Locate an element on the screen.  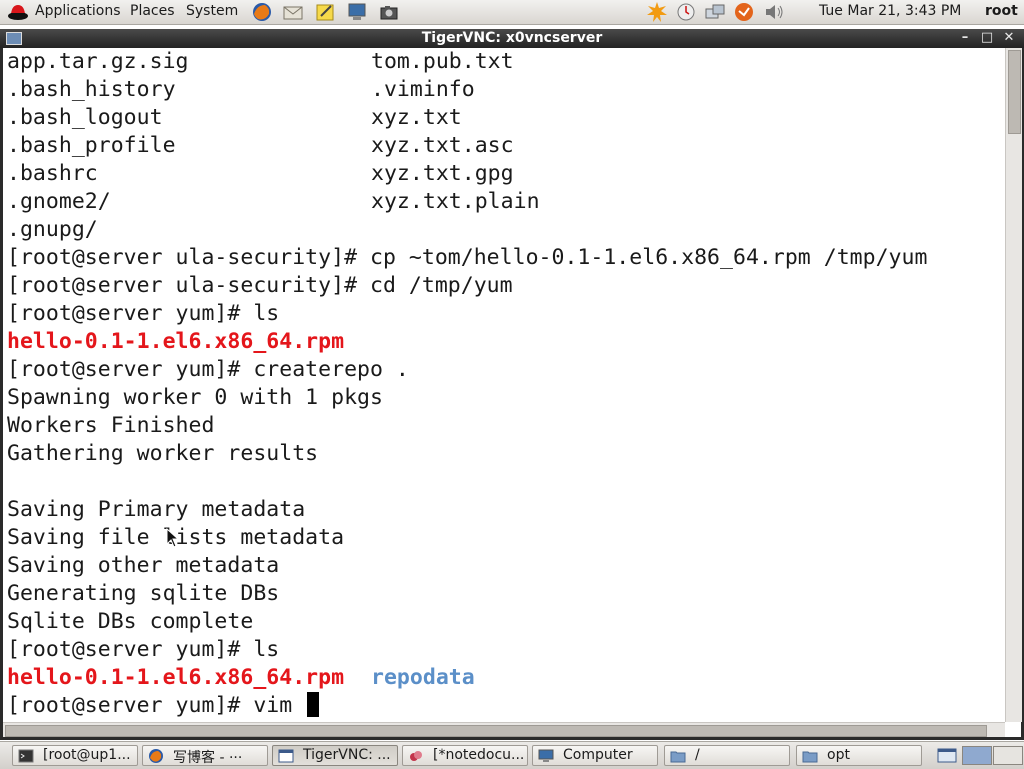
task-computer: Computer is located at coordinates (595, 755).